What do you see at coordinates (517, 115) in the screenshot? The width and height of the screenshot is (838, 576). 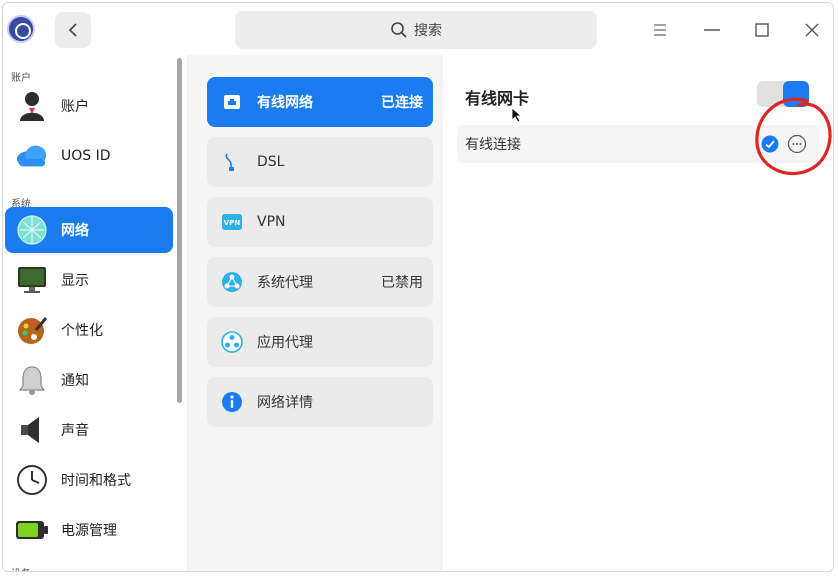 I see `mouse-cursor-icon` at bounding box center [517, 115].